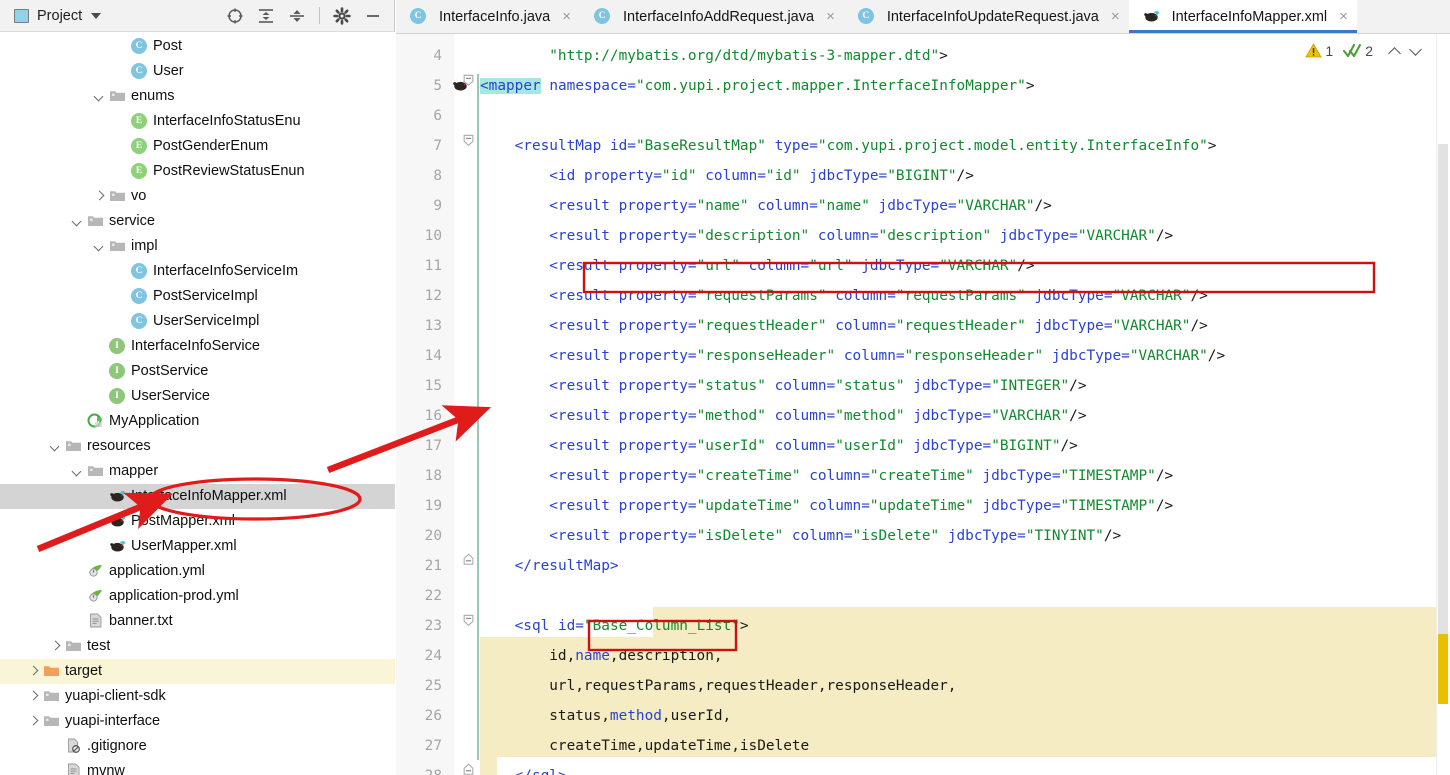  I want to click on tree-item-postserviceimpl: C PostServiceImpl, so click(197, 296).